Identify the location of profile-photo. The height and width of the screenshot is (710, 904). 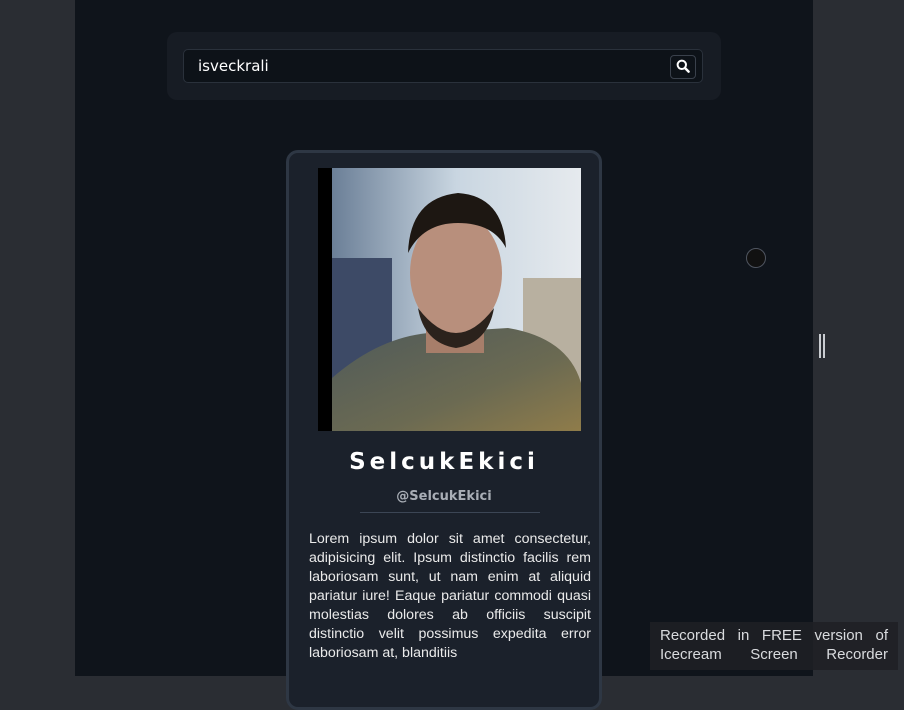
(449, 299).